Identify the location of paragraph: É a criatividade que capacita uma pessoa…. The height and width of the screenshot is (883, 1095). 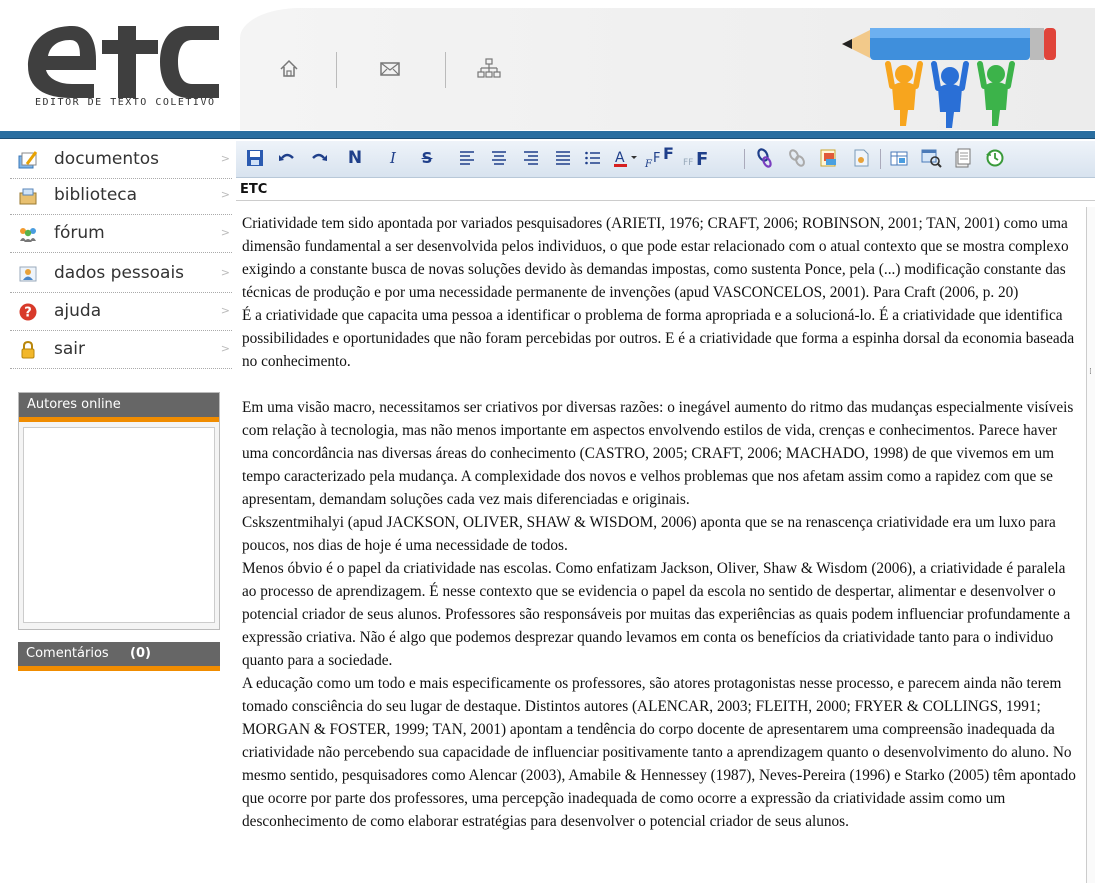
(658, 338).